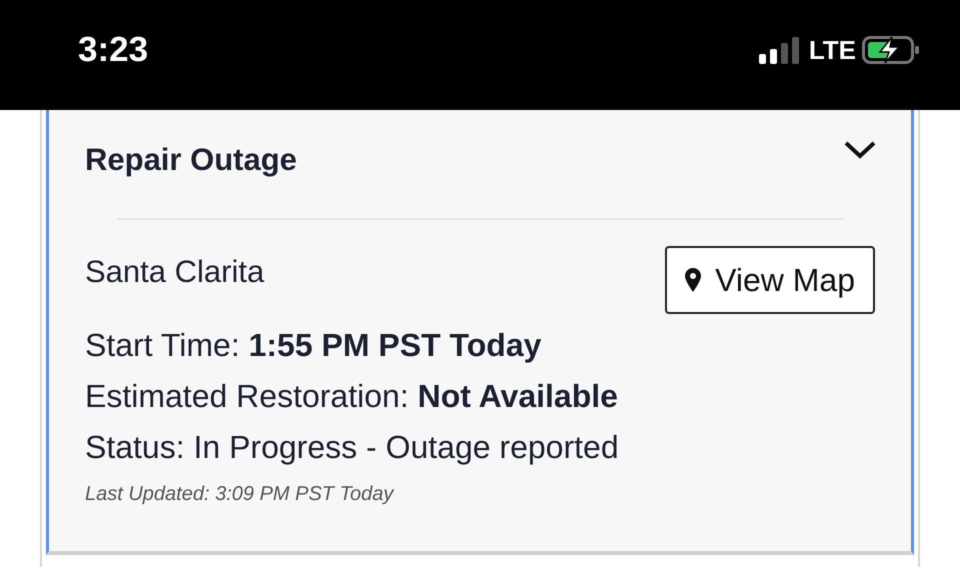 This screenshot has height=567, width=960. I want to click on map-pin-icon, so click(693, 280).